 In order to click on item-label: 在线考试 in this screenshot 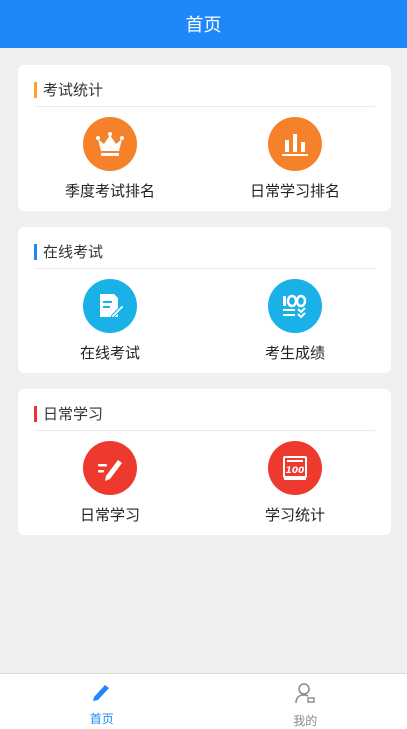, I will do `click(109, 353)`.